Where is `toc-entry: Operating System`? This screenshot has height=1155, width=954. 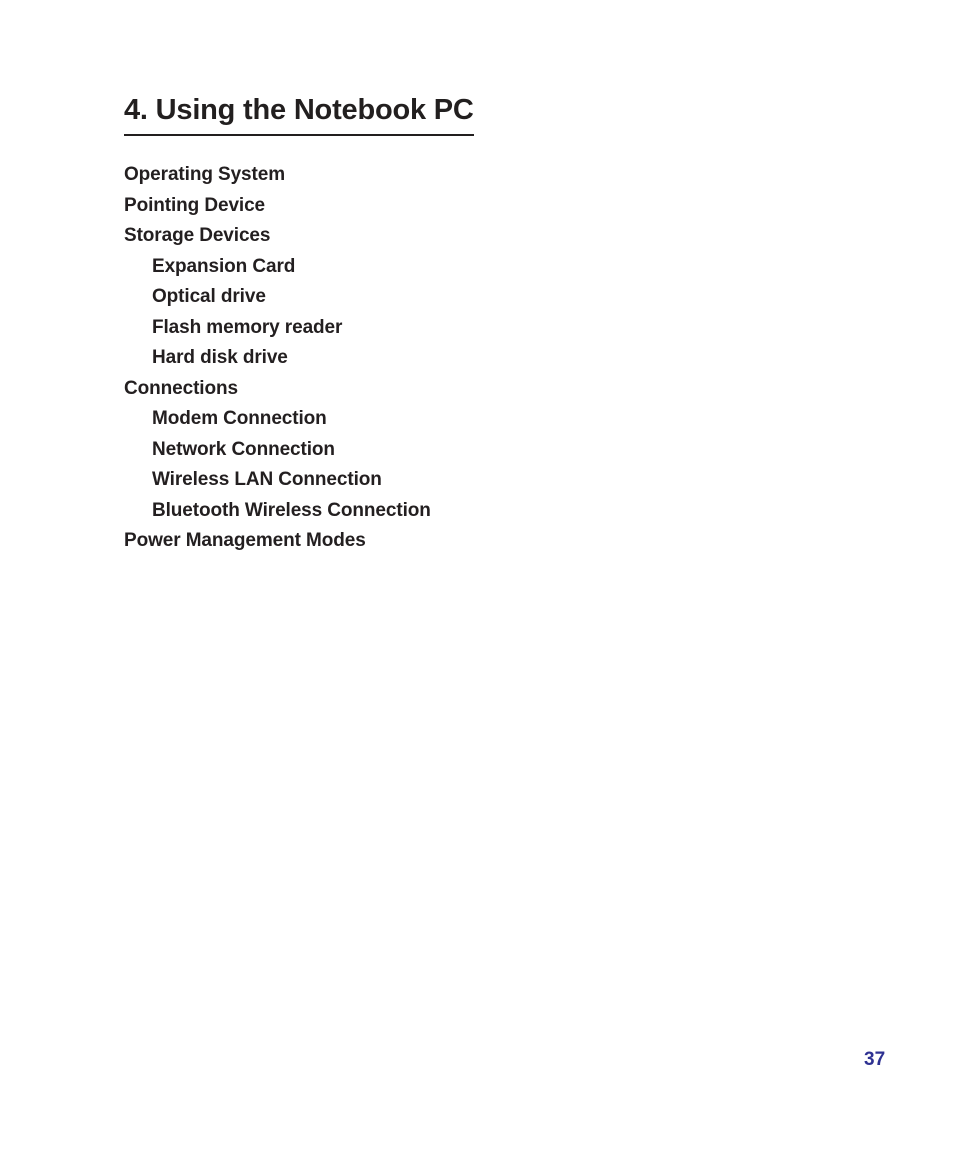 toc-entry: Operating System is located at coordinates (205, 174).